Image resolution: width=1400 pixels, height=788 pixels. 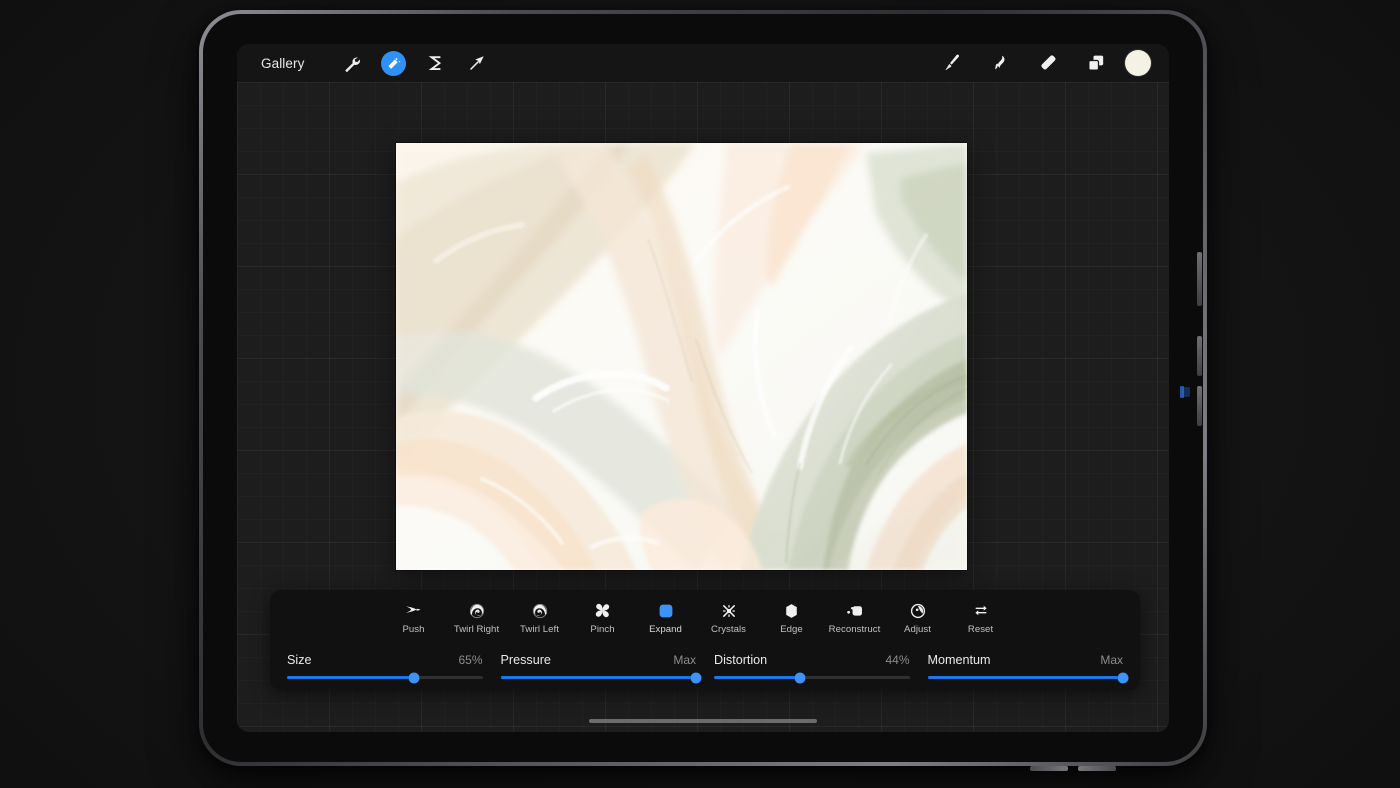 I want to click on pinch-icon, so click(x=602, y=610).